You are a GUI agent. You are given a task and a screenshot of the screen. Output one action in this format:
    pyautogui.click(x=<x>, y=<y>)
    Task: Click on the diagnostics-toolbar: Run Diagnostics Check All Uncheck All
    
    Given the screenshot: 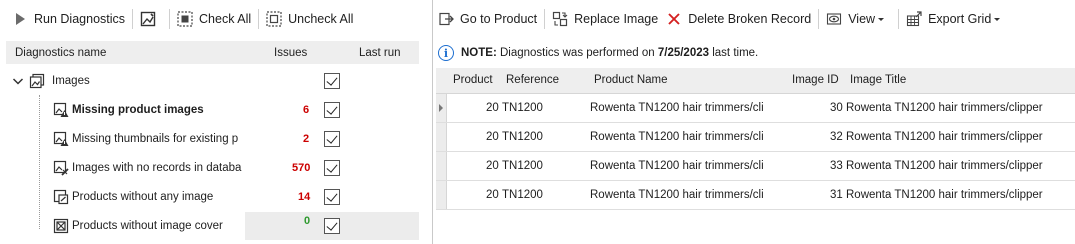 What is the action you would take?
    pyautogui.click(x=182, y=19)
    